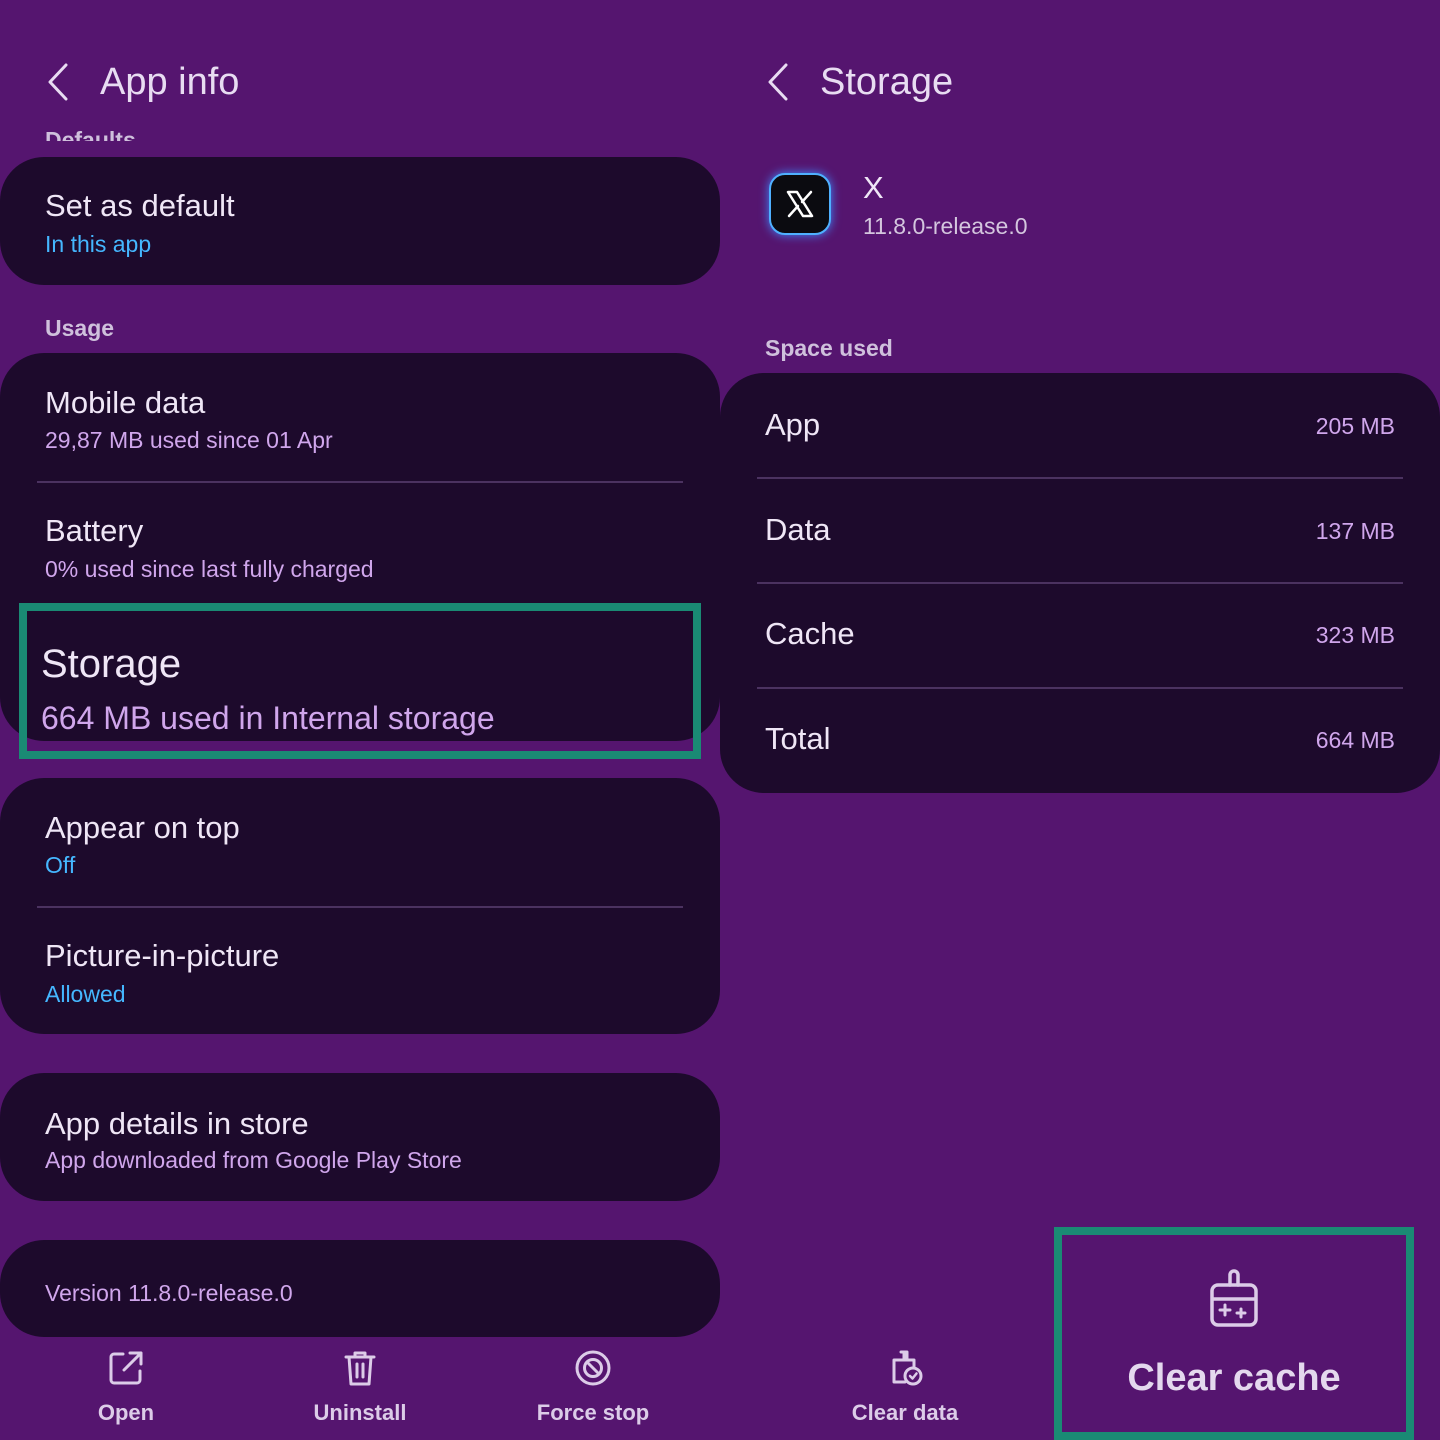 This screenshot has height=1440, width=1440. Describe the element at coordinates (177, 1123) in the screenshot. I see `store-title: App details in store` at that location.